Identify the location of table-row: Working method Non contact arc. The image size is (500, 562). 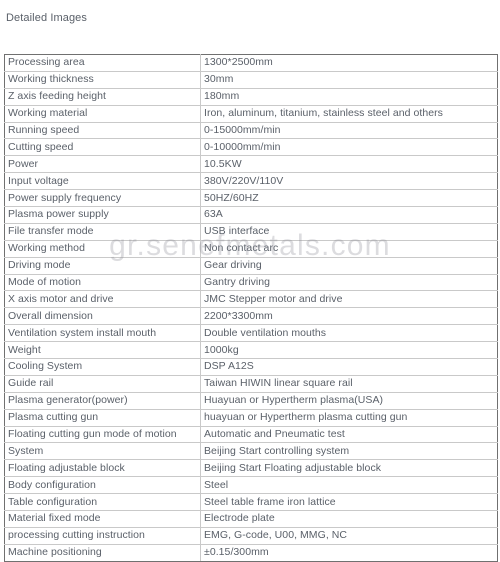
(251, 248).